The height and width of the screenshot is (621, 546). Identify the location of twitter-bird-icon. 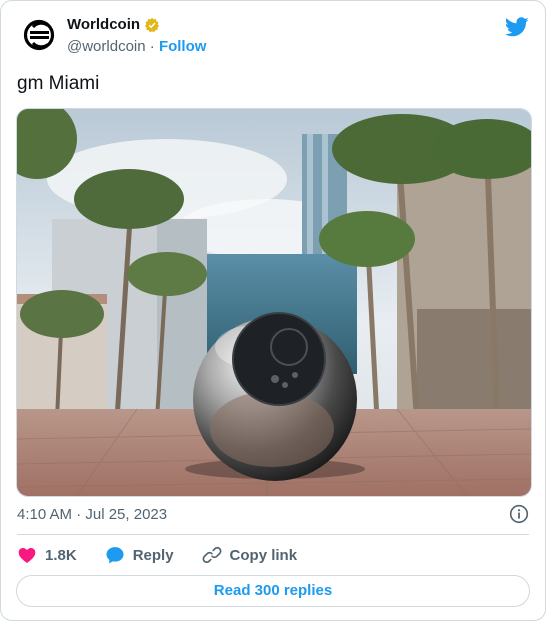
(517, 27).